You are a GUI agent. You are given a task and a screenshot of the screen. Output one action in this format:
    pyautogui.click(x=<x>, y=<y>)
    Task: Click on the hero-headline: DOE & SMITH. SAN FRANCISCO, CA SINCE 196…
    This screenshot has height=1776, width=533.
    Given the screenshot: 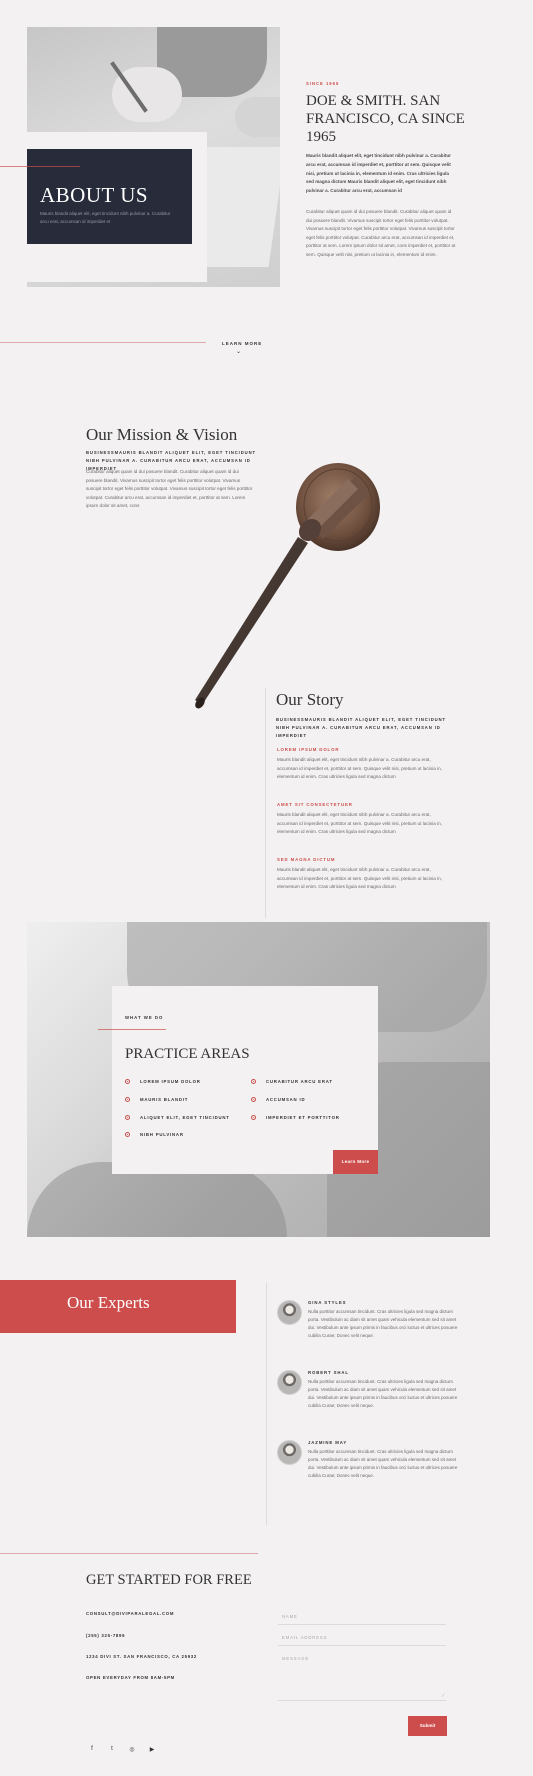 What is the action you would take?
    pyautogui.click(x=385, y=119)
    